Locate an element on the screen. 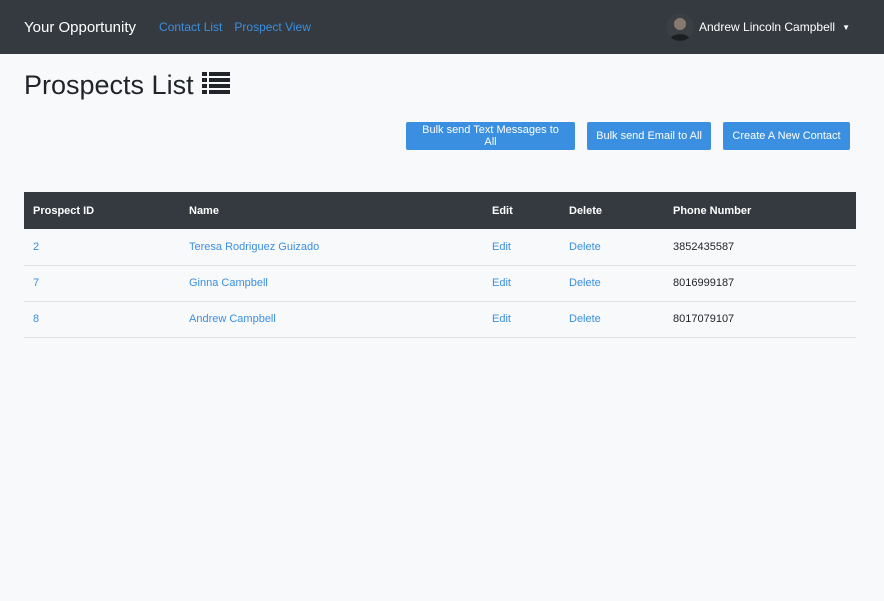 The image size is (884, 601). prospect-id-link: 8 is located at coordinates (102, 319).